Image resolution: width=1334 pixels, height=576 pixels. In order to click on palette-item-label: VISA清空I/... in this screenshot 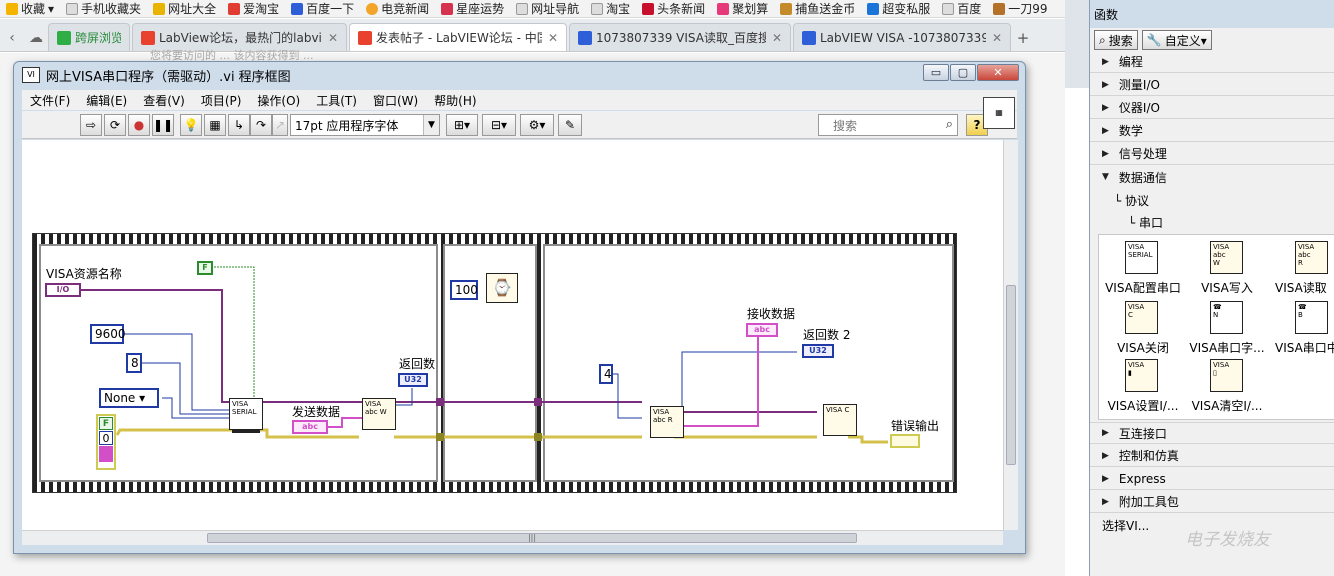, I will do `click(1227, 405)`.